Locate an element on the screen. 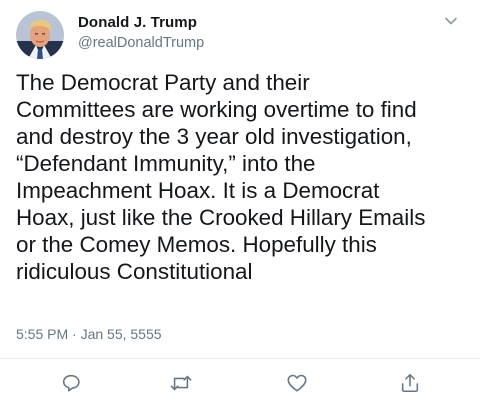 This screenshot has width=480, height=410. heart-icon is located at coordinates (297, 383).